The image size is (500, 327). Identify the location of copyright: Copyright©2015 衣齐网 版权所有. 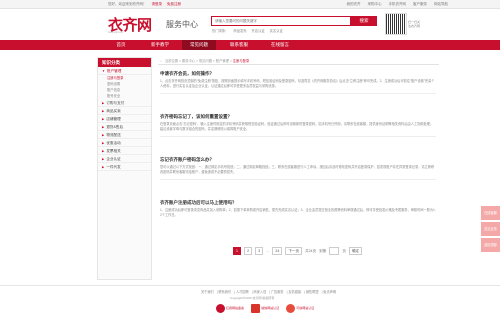
(252, 298).